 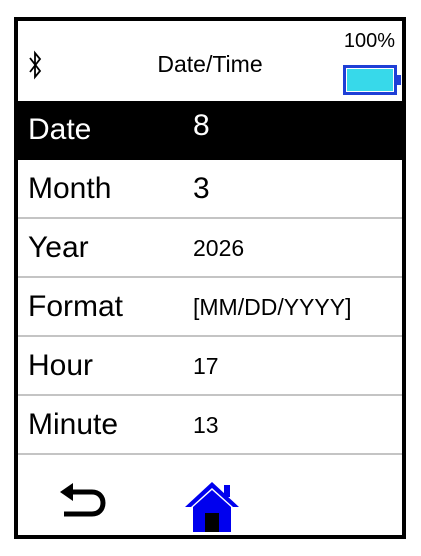 I want to click on battery-percent: 100%, so click(x=369, y=41).